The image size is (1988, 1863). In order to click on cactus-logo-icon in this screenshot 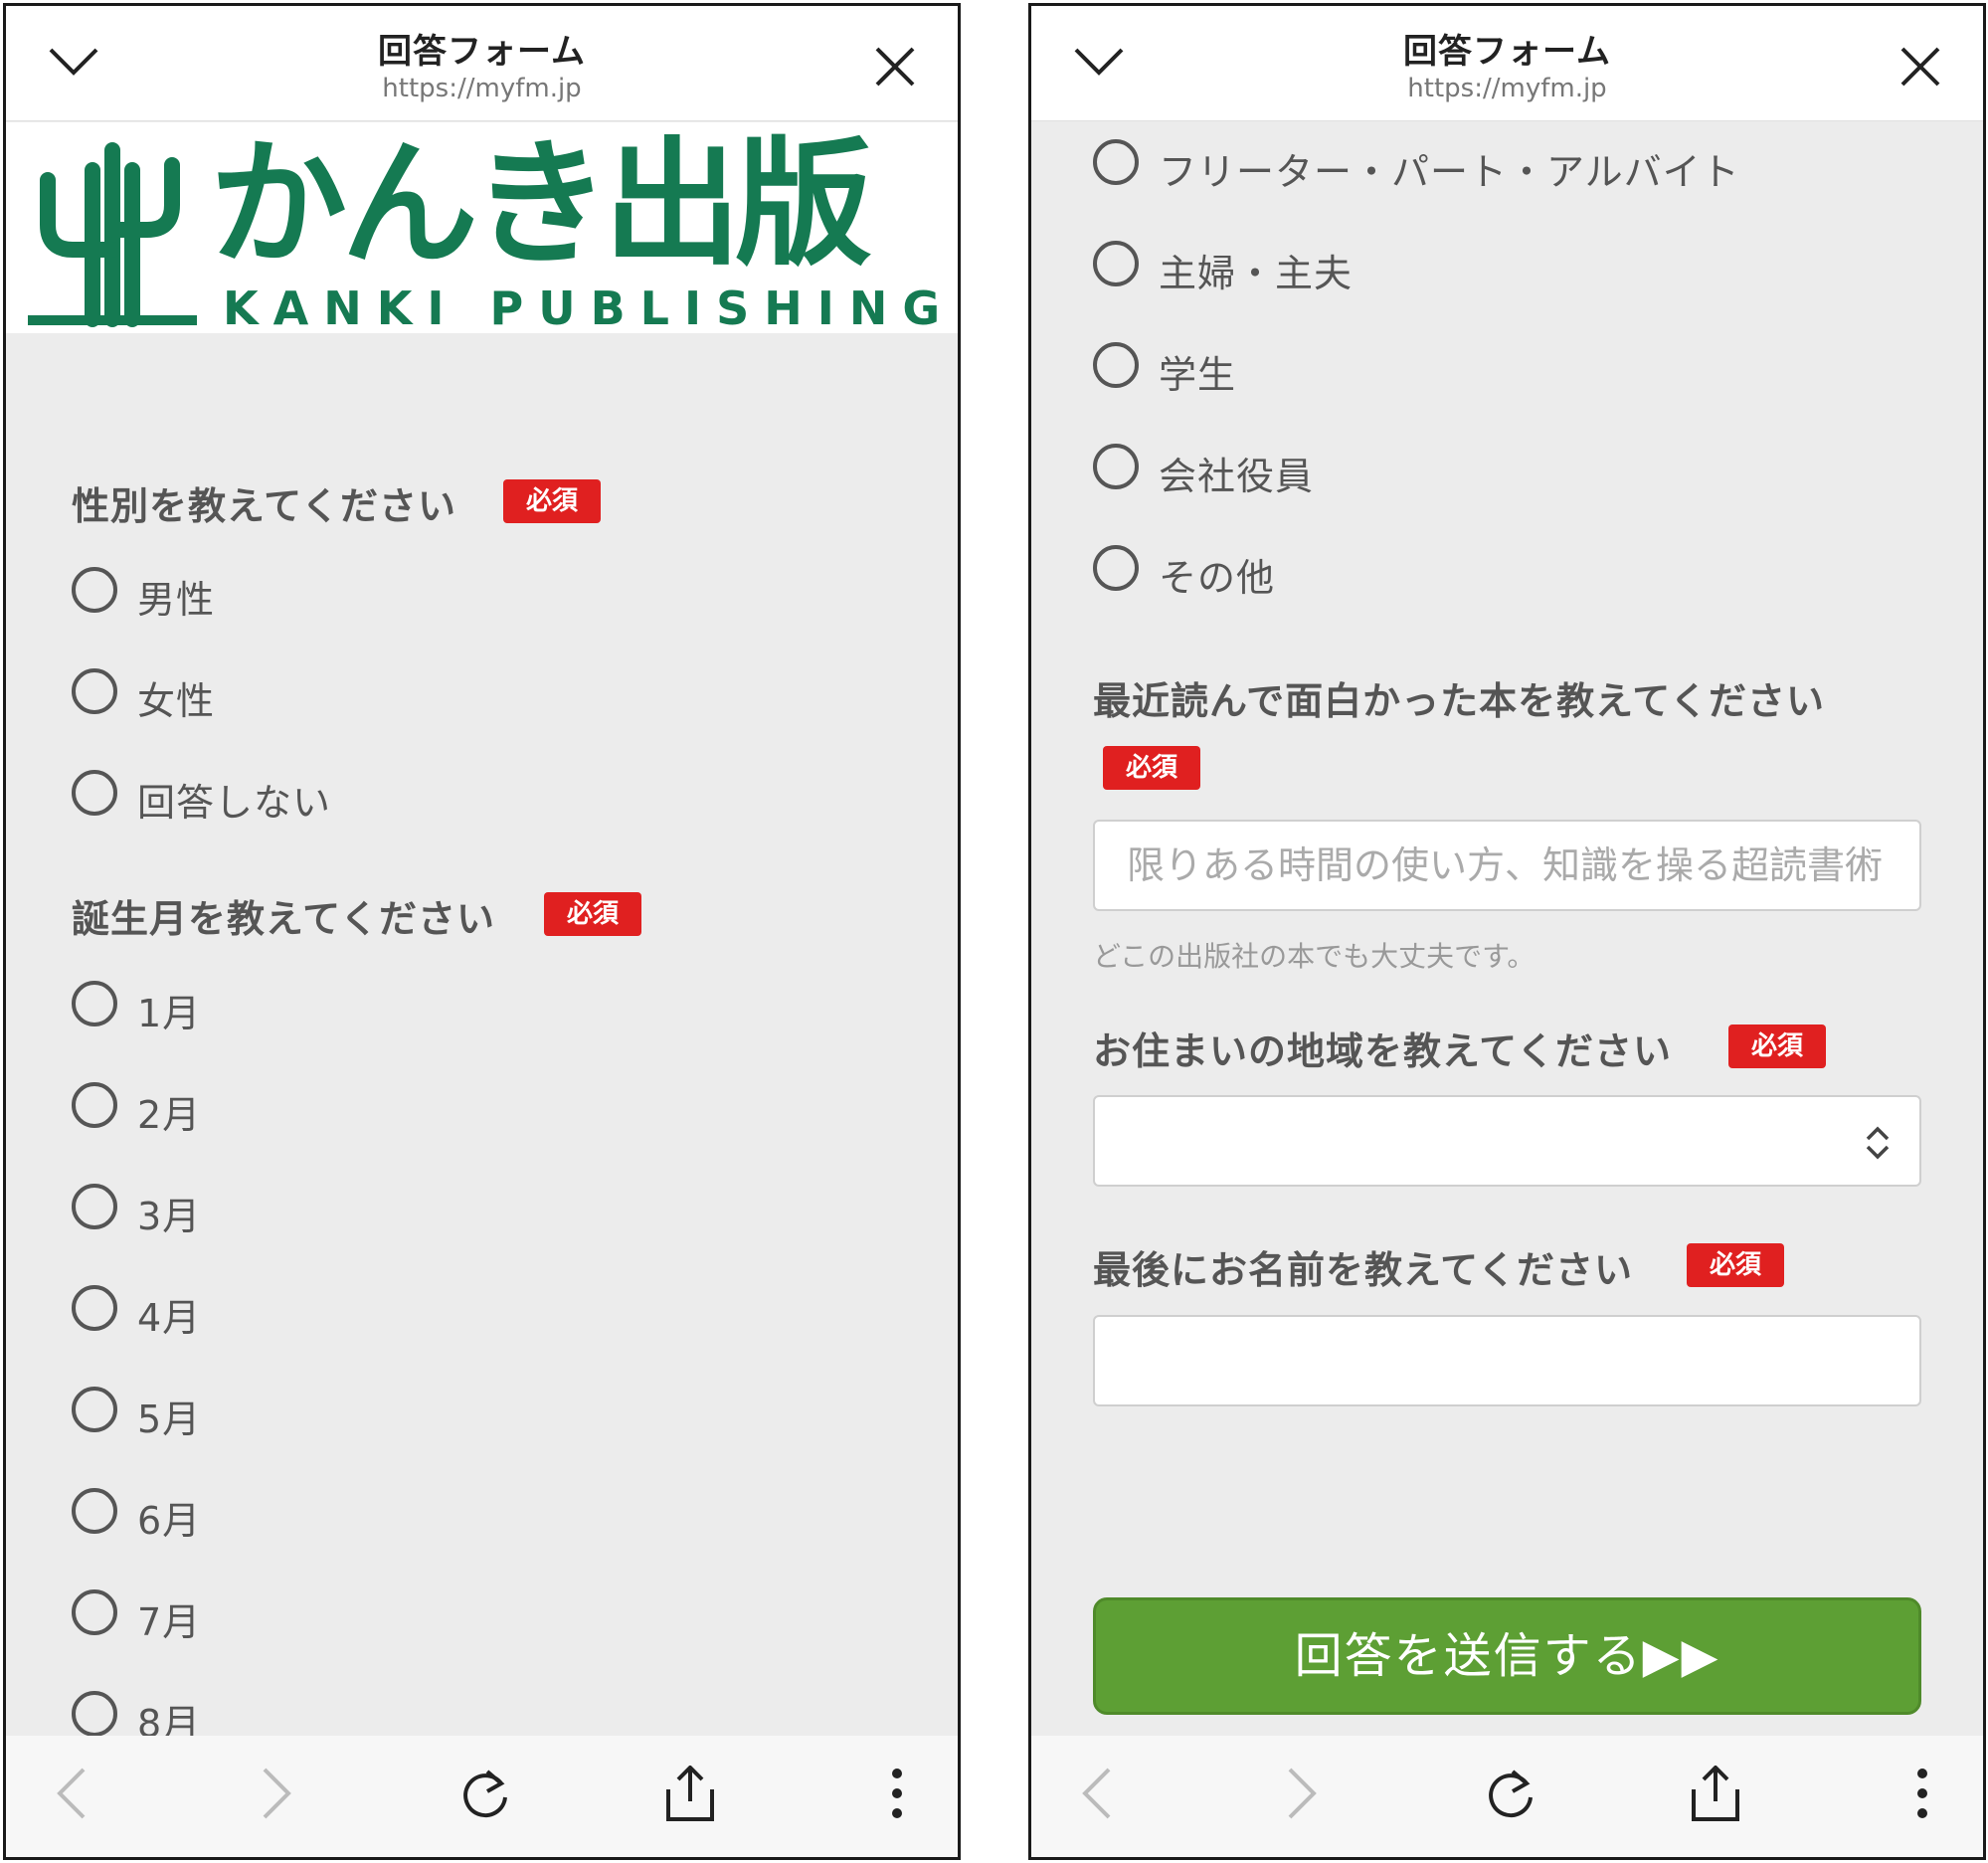, I will do `click(112, 234)`.